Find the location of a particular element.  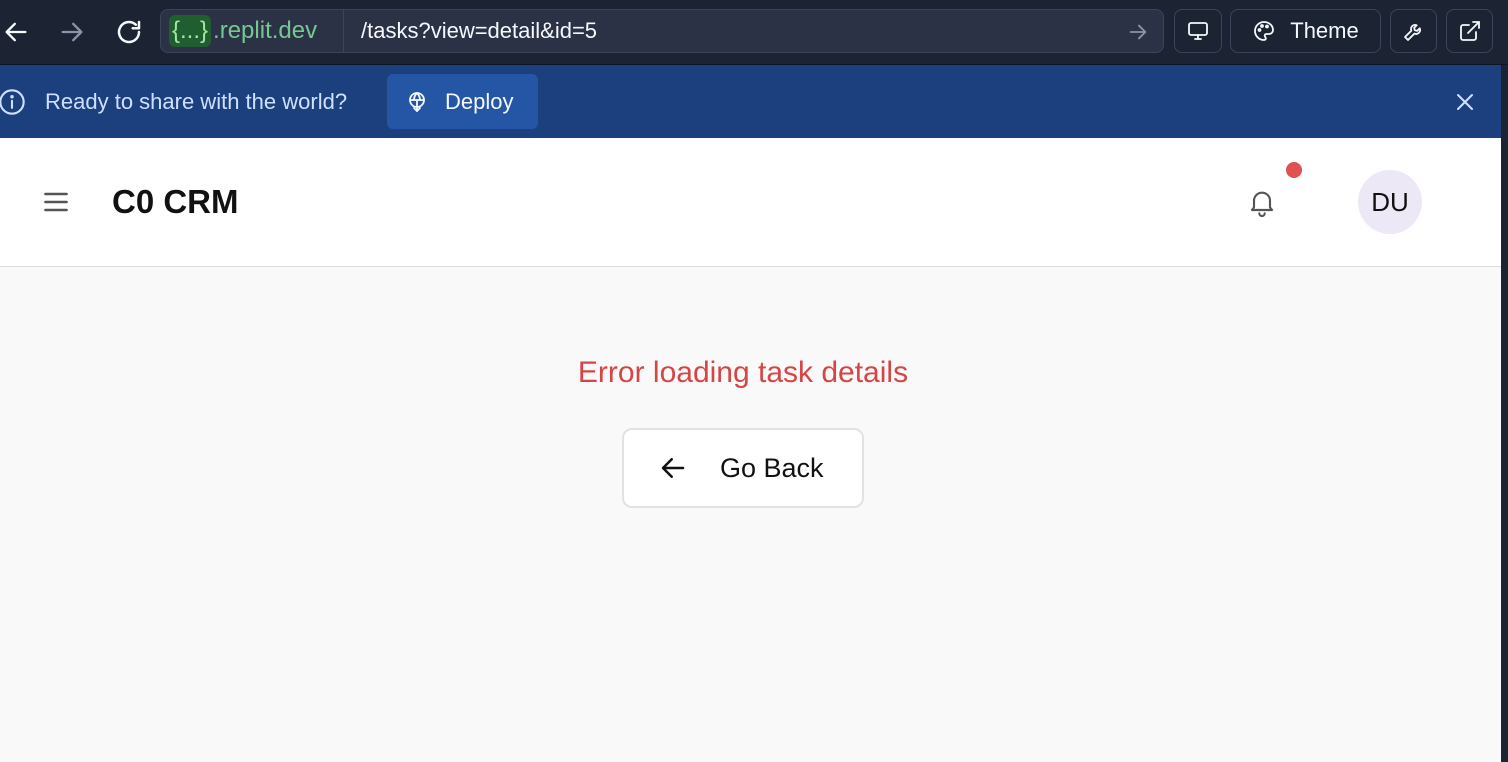

deploy-label: Deploy is located at coordinates (479, 101).